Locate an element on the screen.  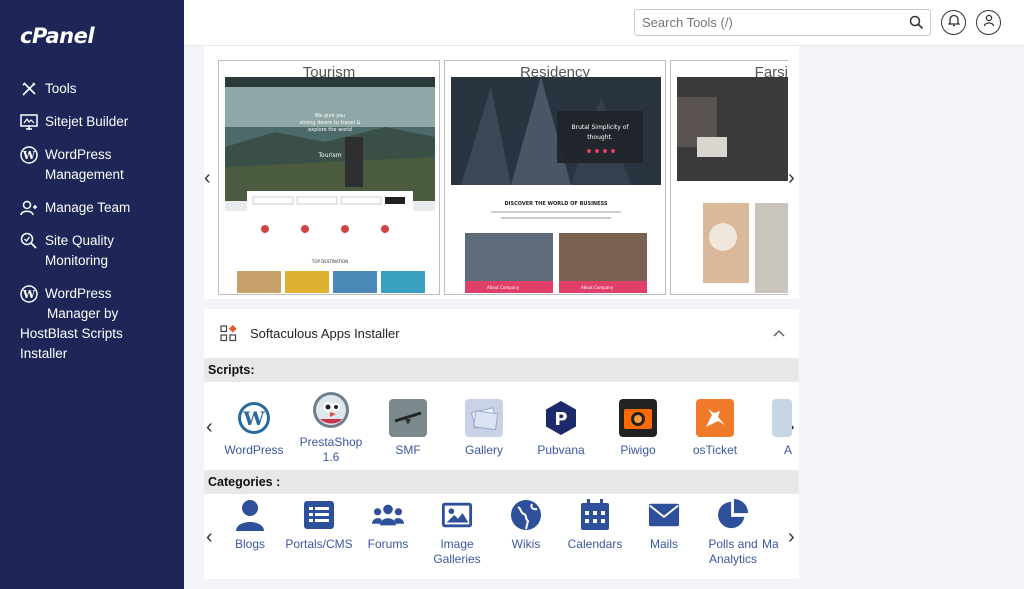
svg-text: P is located at coordinates (560, 419).